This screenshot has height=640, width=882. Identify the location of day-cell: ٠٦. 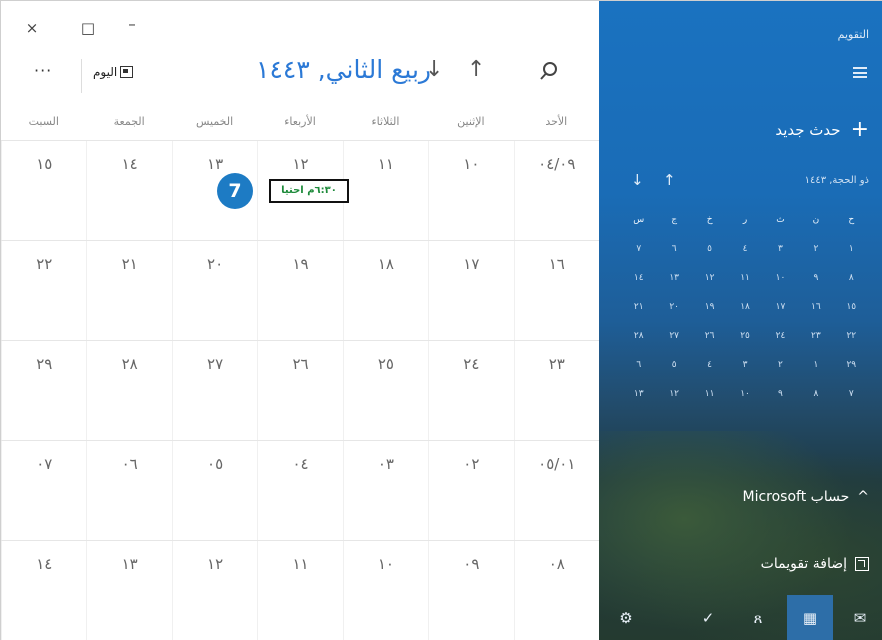
(128, 490).